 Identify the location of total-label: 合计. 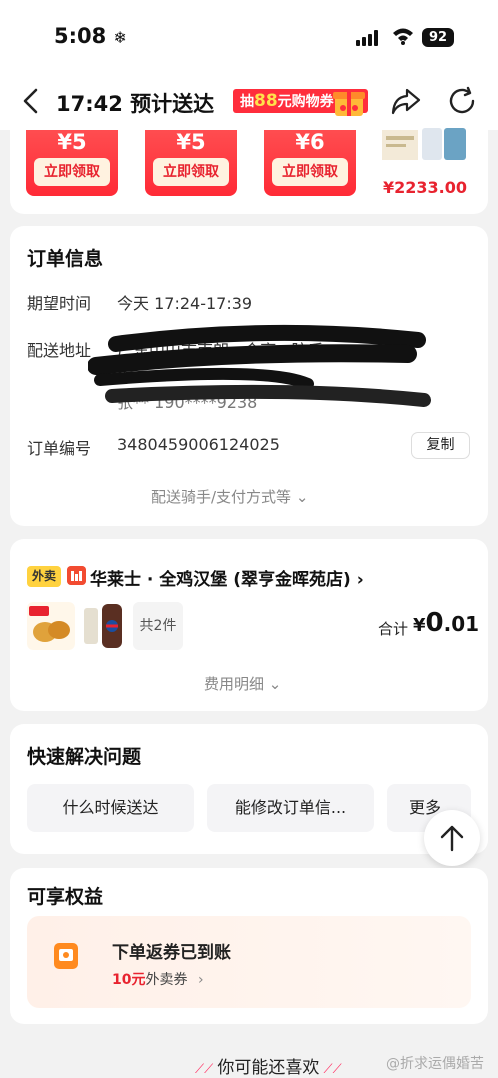
(393, 629).